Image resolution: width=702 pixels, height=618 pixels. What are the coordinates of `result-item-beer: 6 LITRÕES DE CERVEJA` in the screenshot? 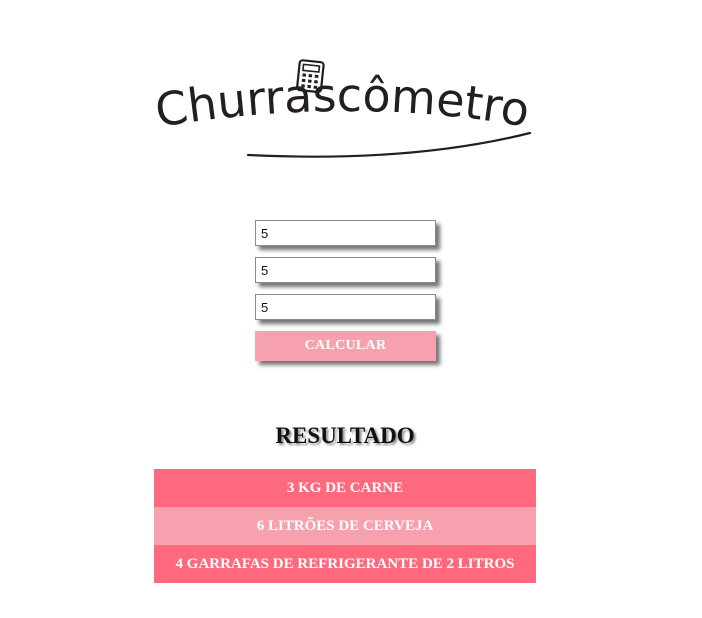 It's located at (345, 526).